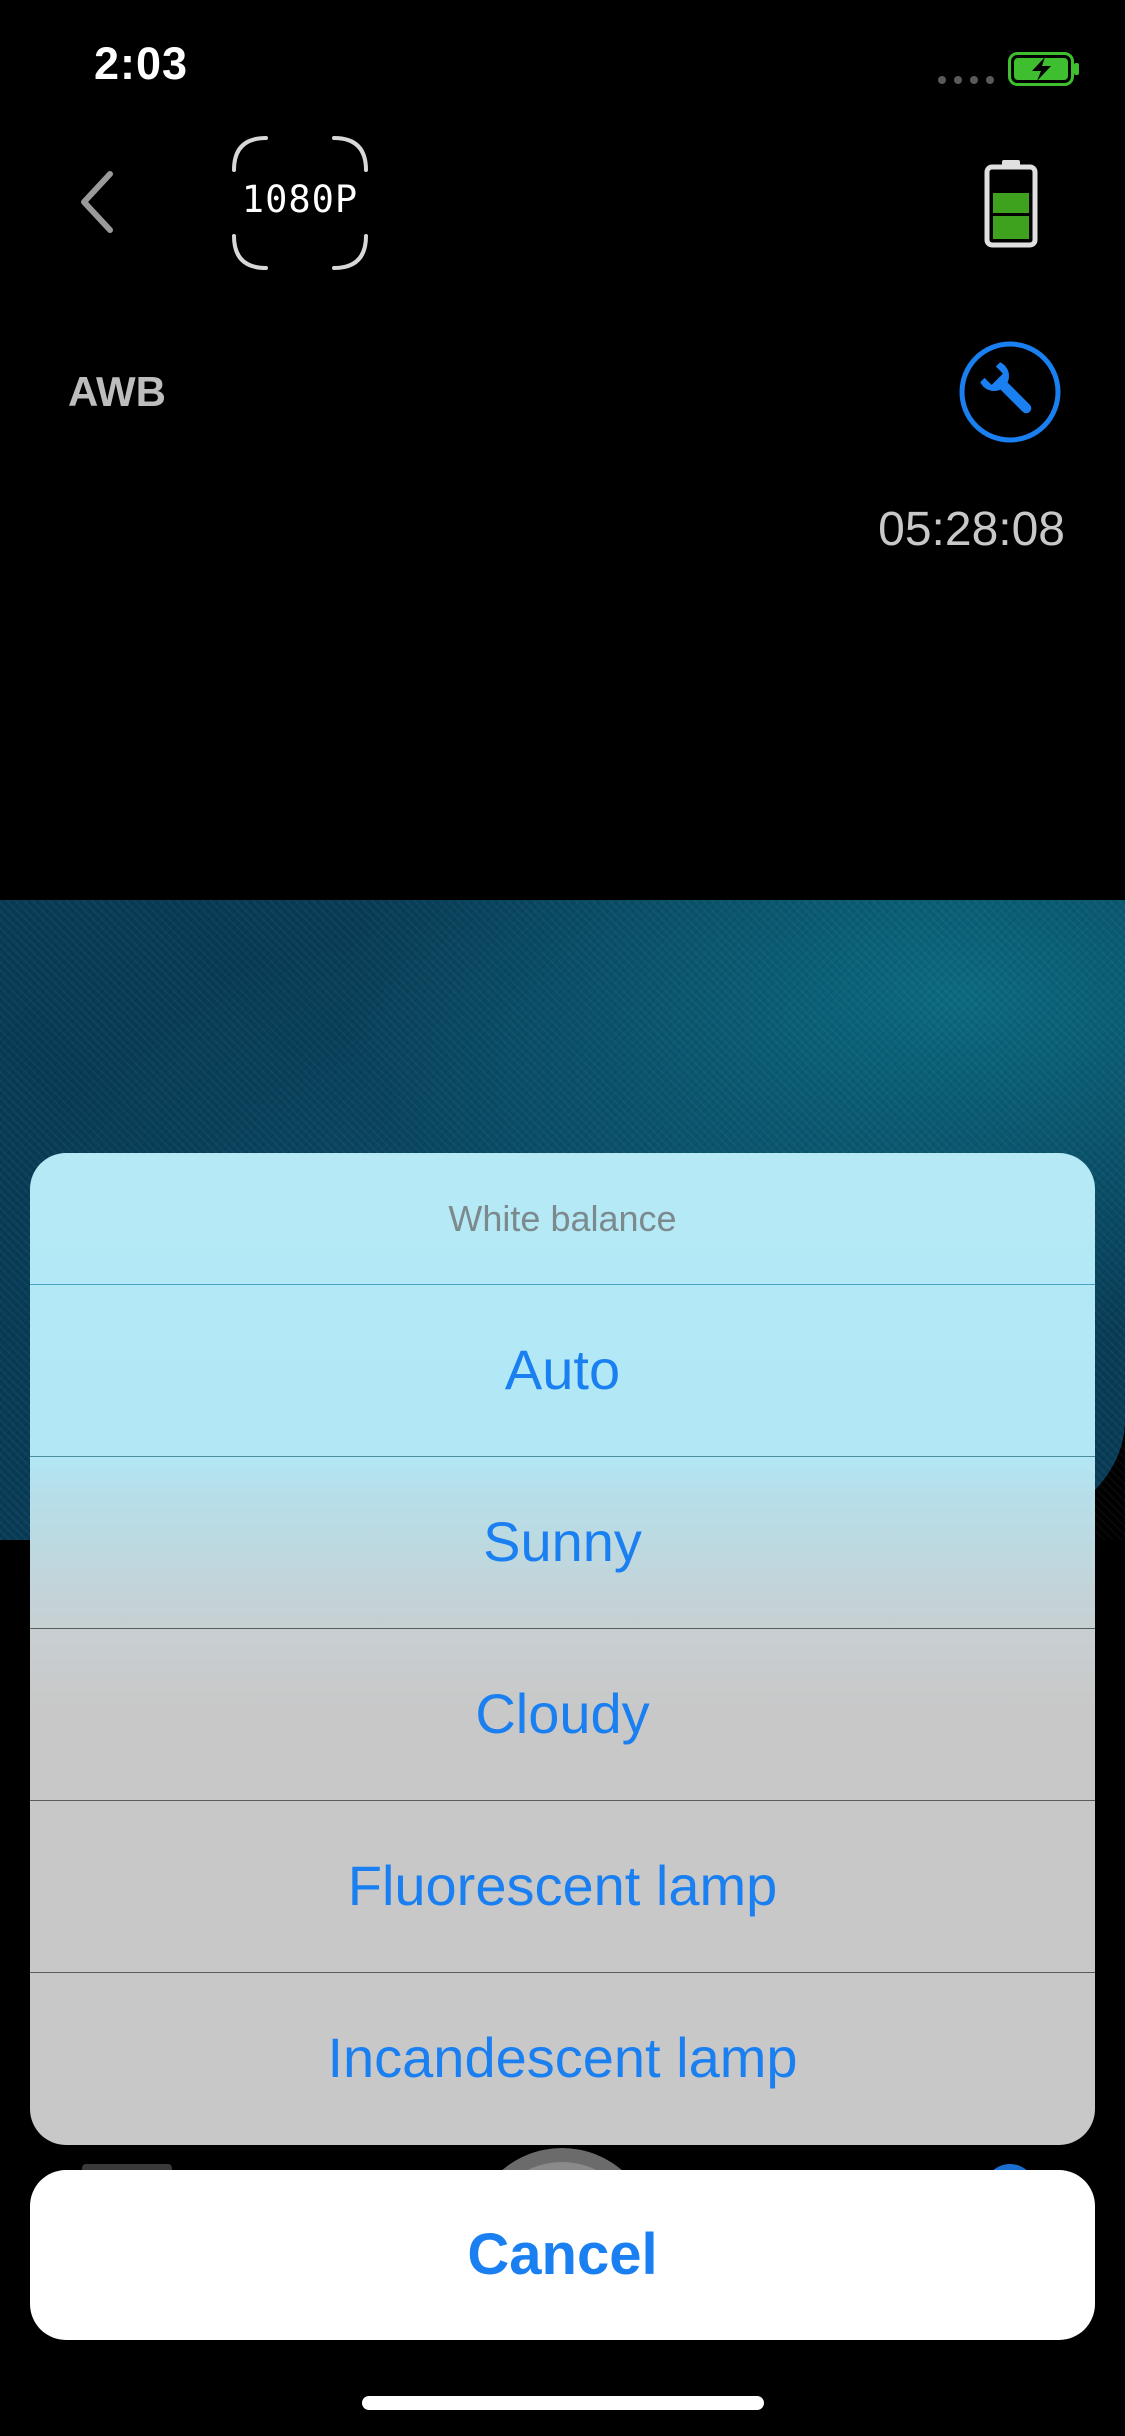 The height and width of the screenshot is (2436, 1125). Describe the element at coordinates (117, 392) in the screenshot. I see `white-balance-indicator: AWB` at that location.